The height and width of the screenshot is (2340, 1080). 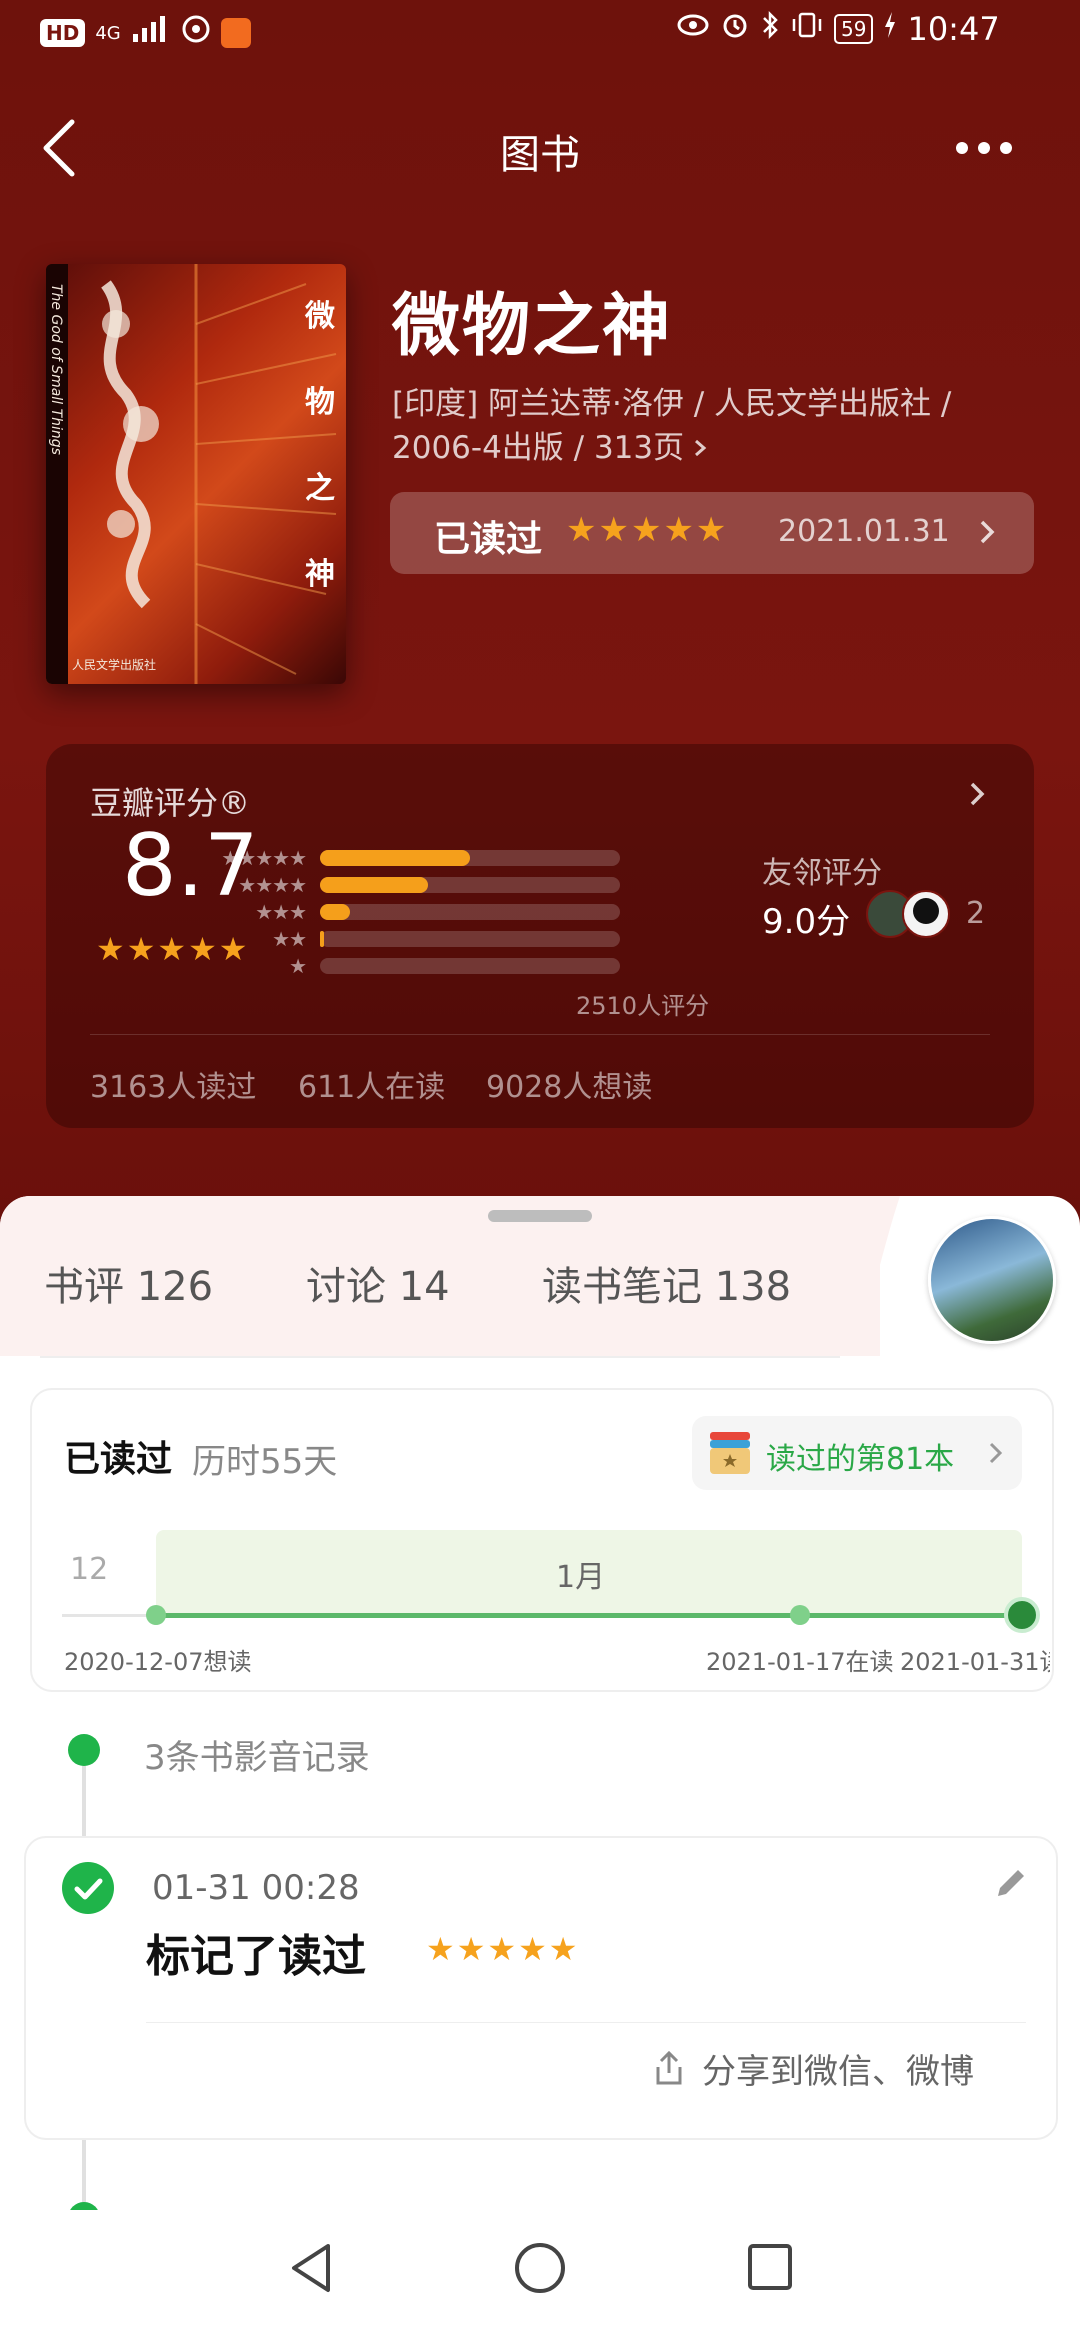 What do you see at coordinates (712, 426) in the screenshot?
I see `book-meta: [印度] 阿兰达蒂·洛伊 / 人民文学出版社 / 2006-4出版 / 313页` at bounding box center [712, 426].